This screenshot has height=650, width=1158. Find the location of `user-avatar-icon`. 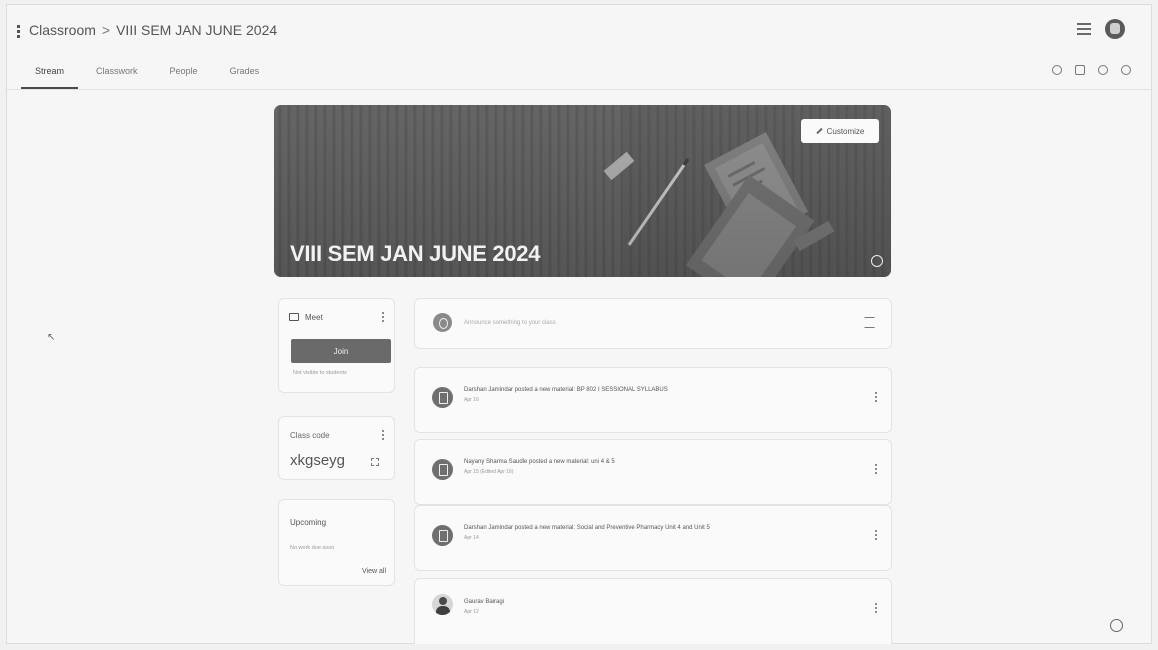

user-avatar-icon is located at coordinates (442, 322).